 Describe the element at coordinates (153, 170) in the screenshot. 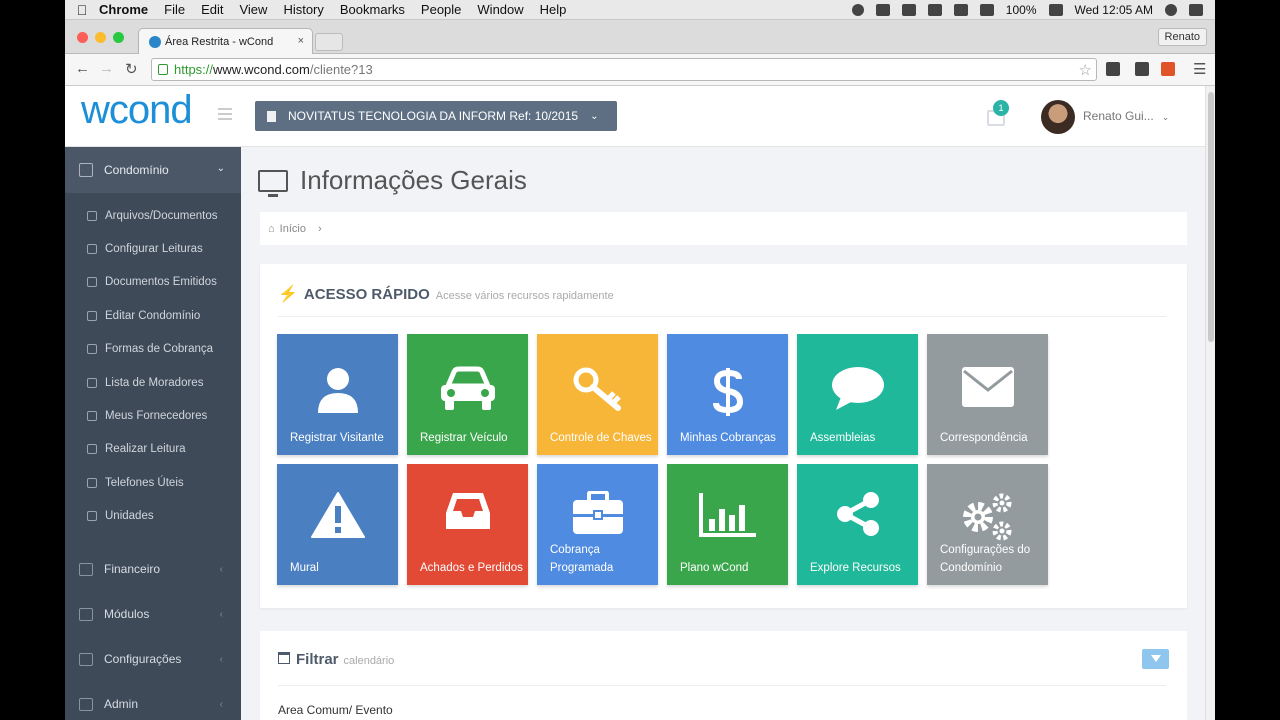

I see `sidebar-section-condominio: Condomínio ⌄` at that location.